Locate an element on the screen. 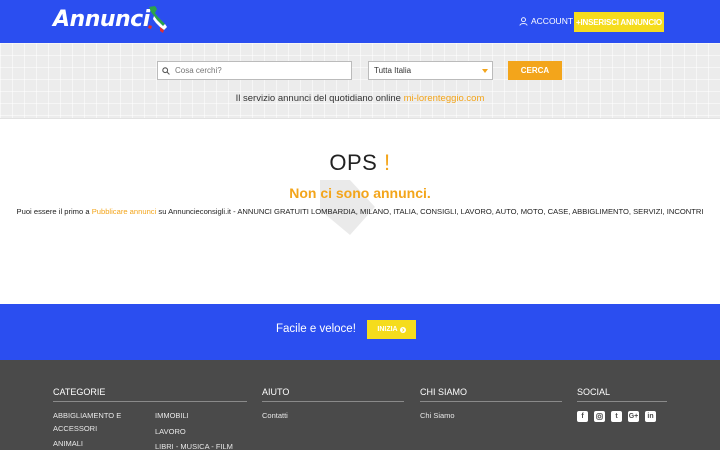 The width and height of the screenshot is (720, 451). start-button: INIZIA is located at coordinates (391, 329).